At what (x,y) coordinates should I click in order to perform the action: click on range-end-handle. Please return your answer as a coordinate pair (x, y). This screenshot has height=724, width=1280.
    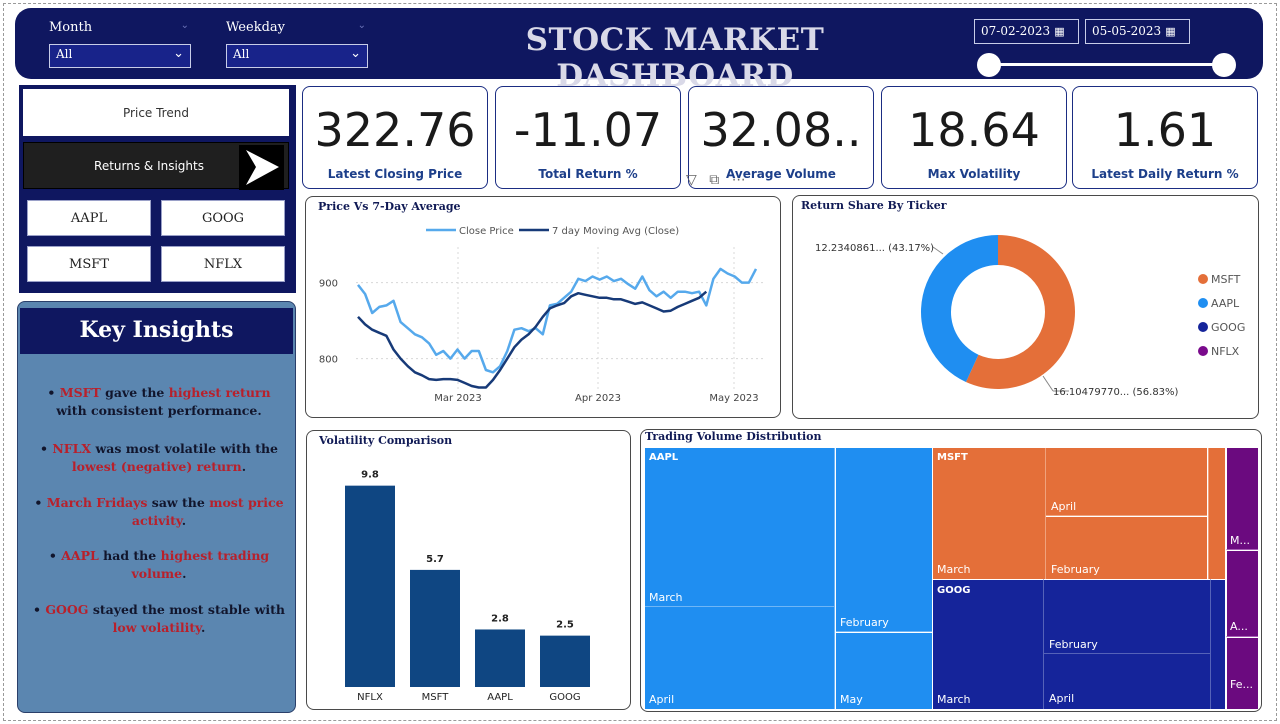
    Looking at the image, I should click on (1224, 65).